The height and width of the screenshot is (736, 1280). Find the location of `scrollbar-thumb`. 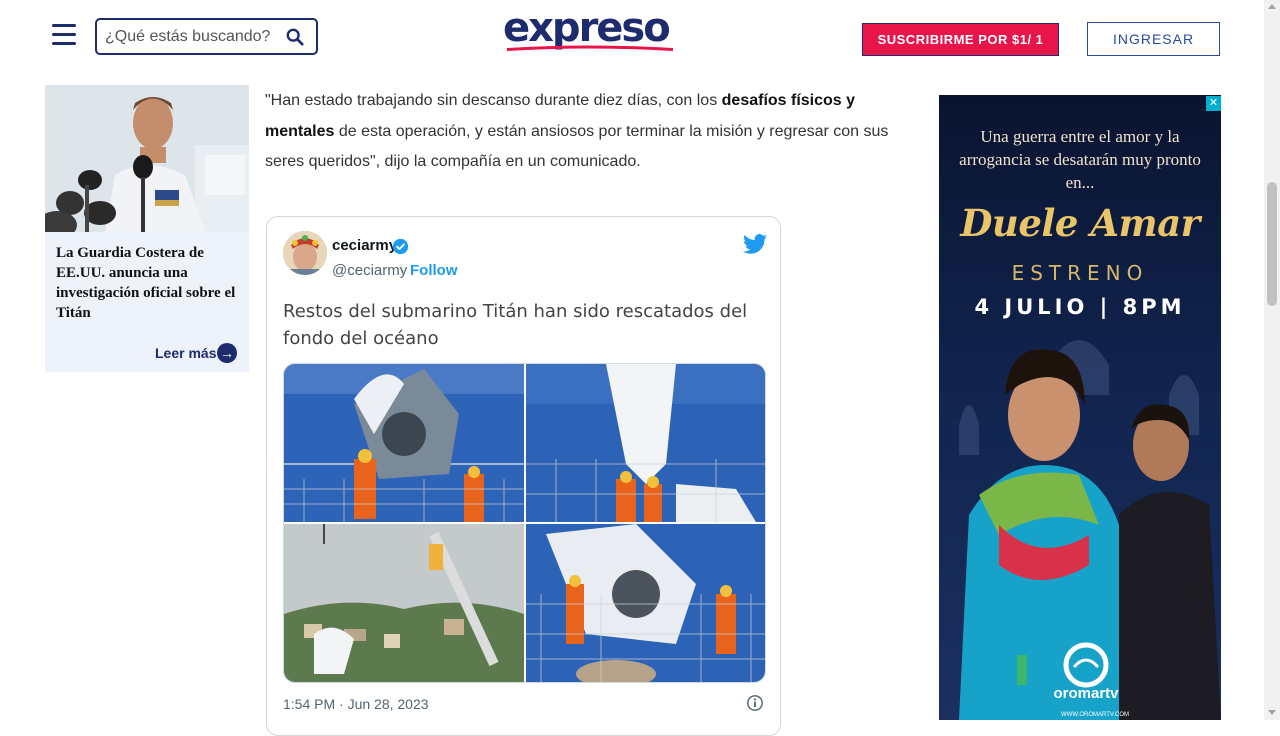

scrollbar-thumb is located at coordinates (1272, 244).